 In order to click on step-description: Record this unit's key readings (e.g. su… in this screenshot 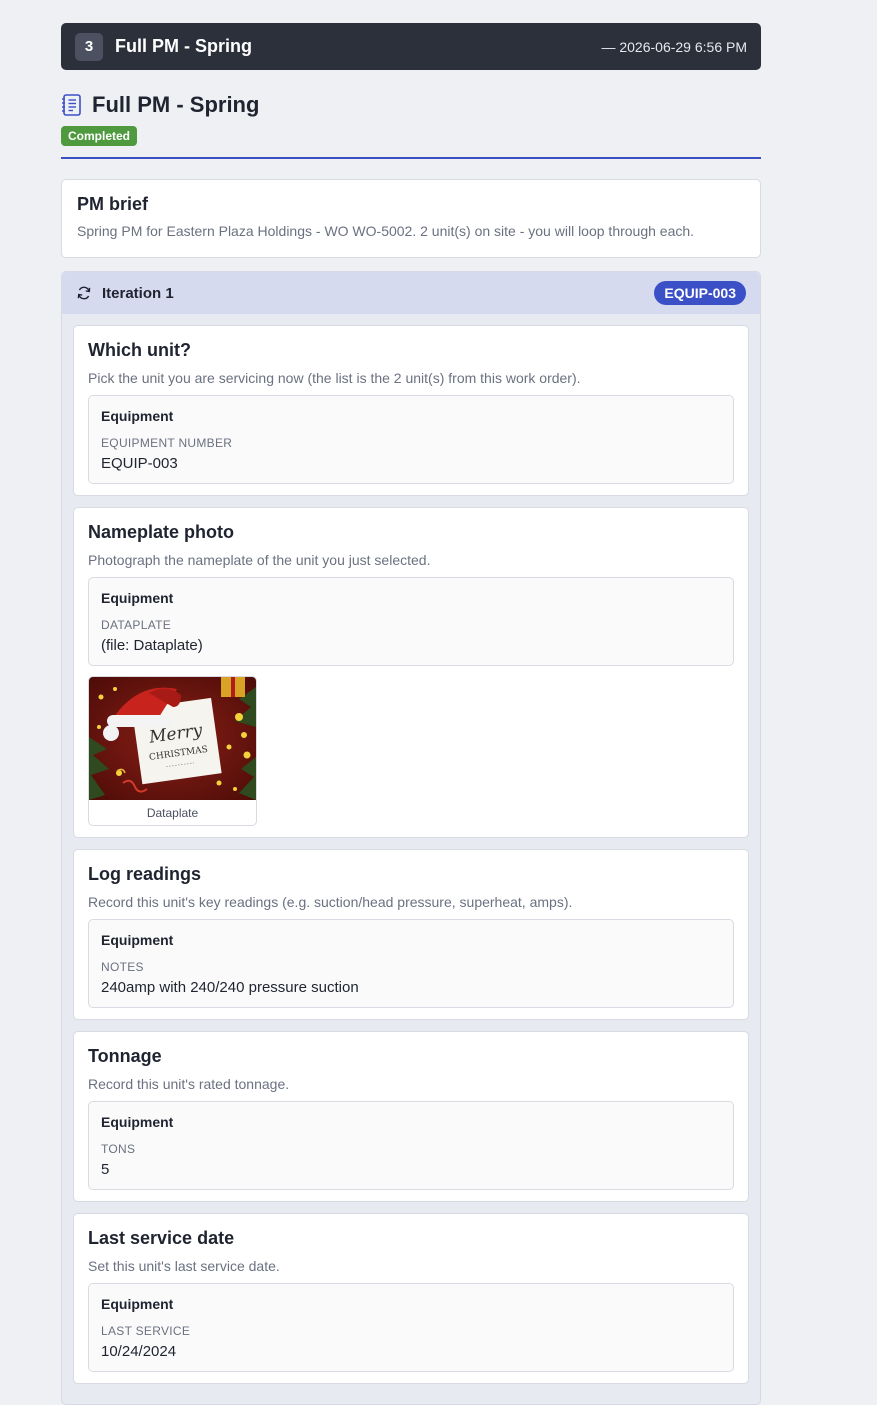, I will do `click(330, 902)`.